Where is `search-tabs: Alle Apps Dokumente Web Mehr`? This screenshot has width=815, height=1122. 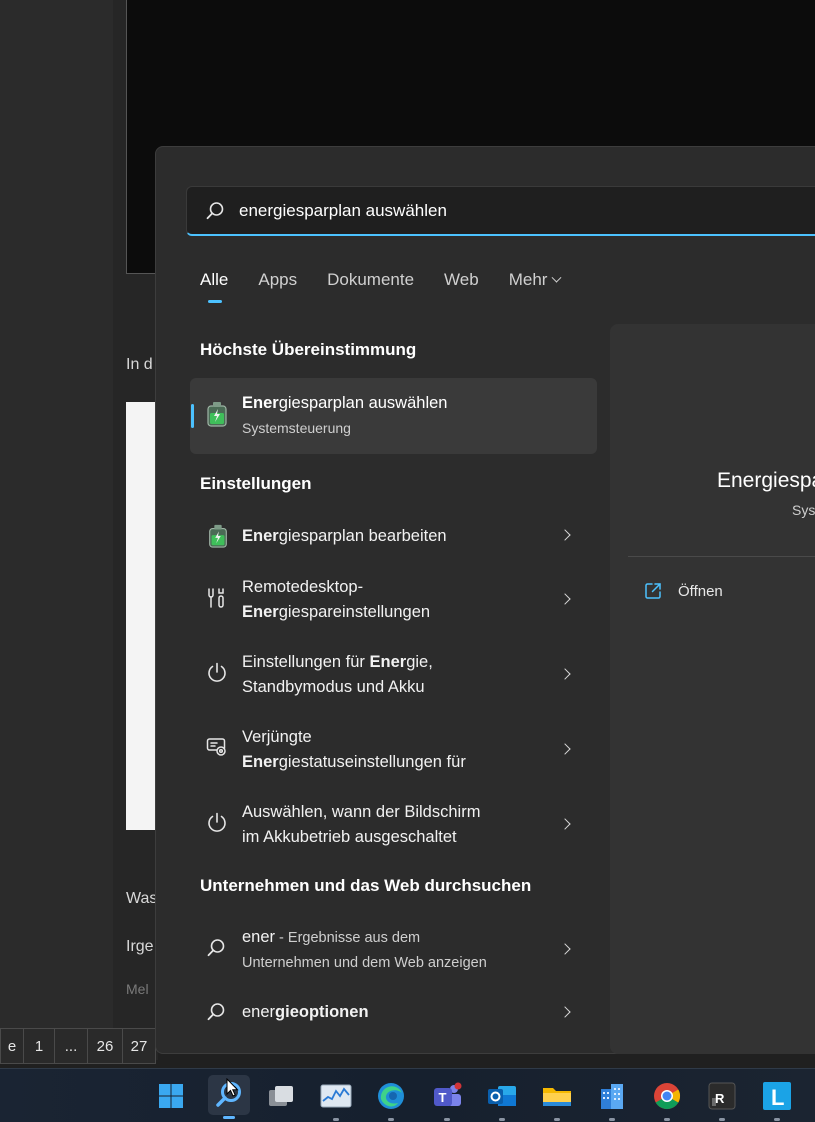 search-tabs: Alle Apps Dokumente Web Mehr is located at coordinates (395, 286).